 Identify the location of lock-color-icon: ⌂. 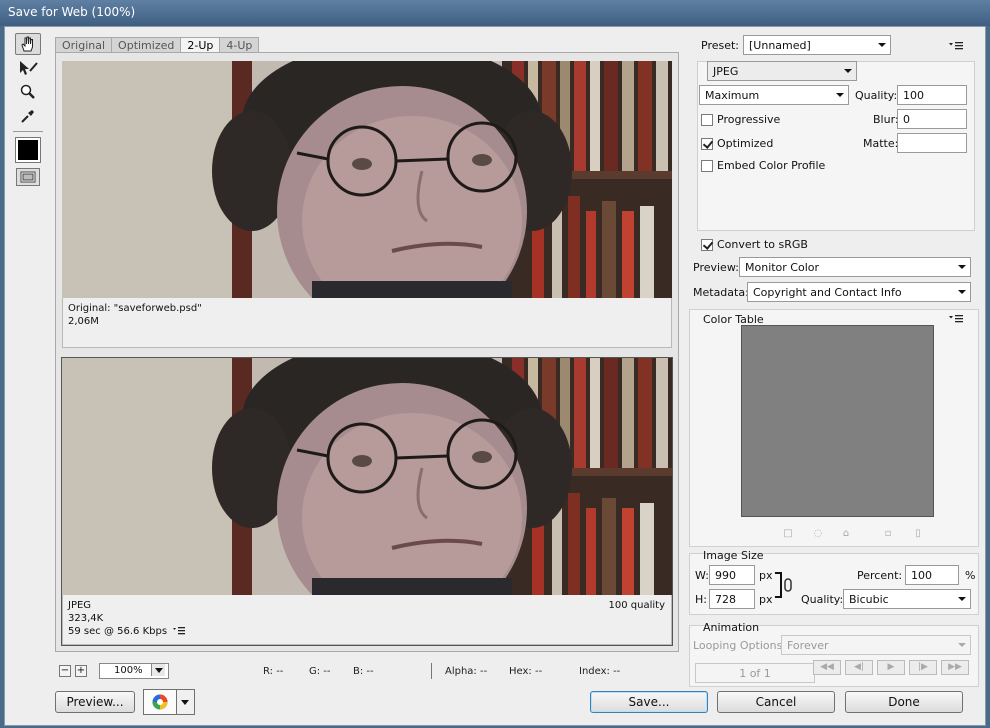
(846, 534).